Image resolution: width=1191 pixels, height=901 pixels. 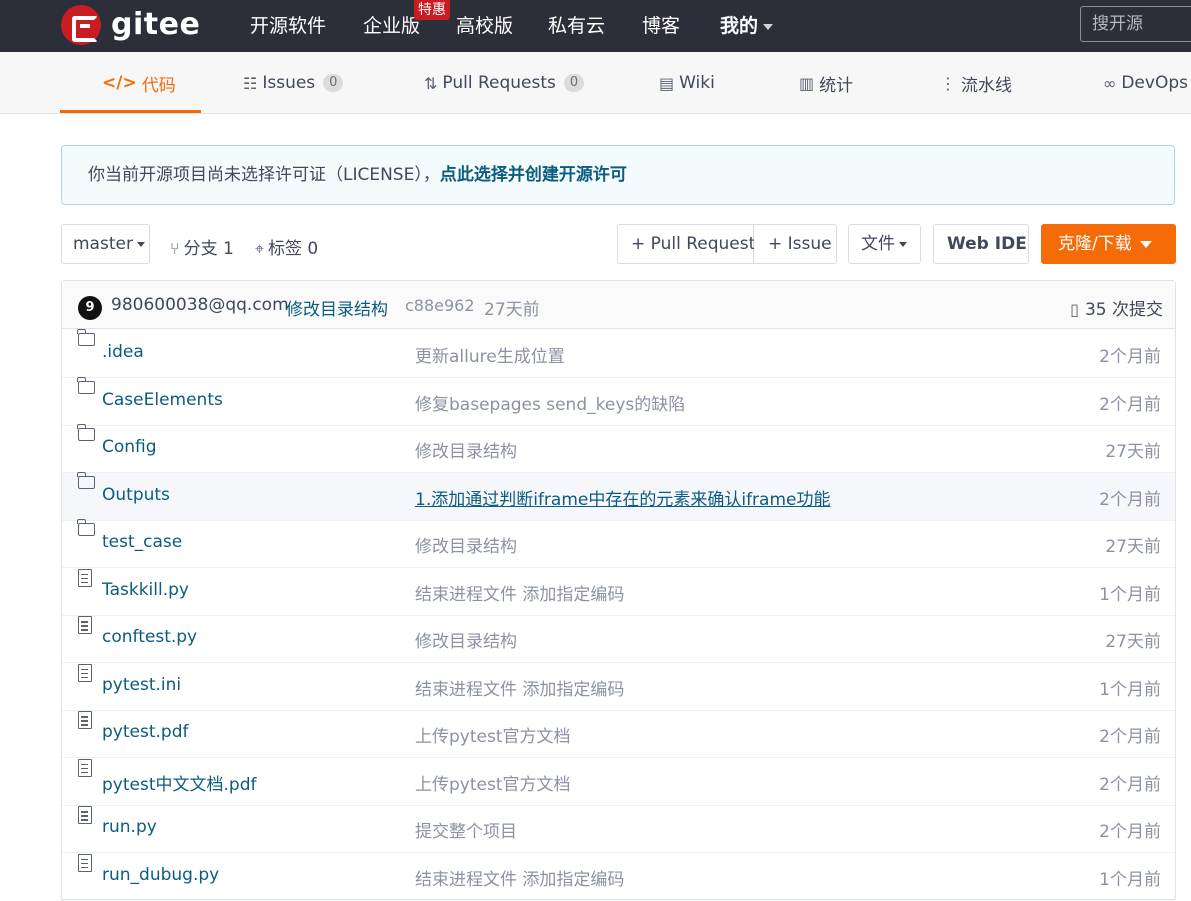 What do you see at coordinates (391, 26) in the screenshot?
I see `nav-enterprise: 企业版` at bounding box center [391, 26].